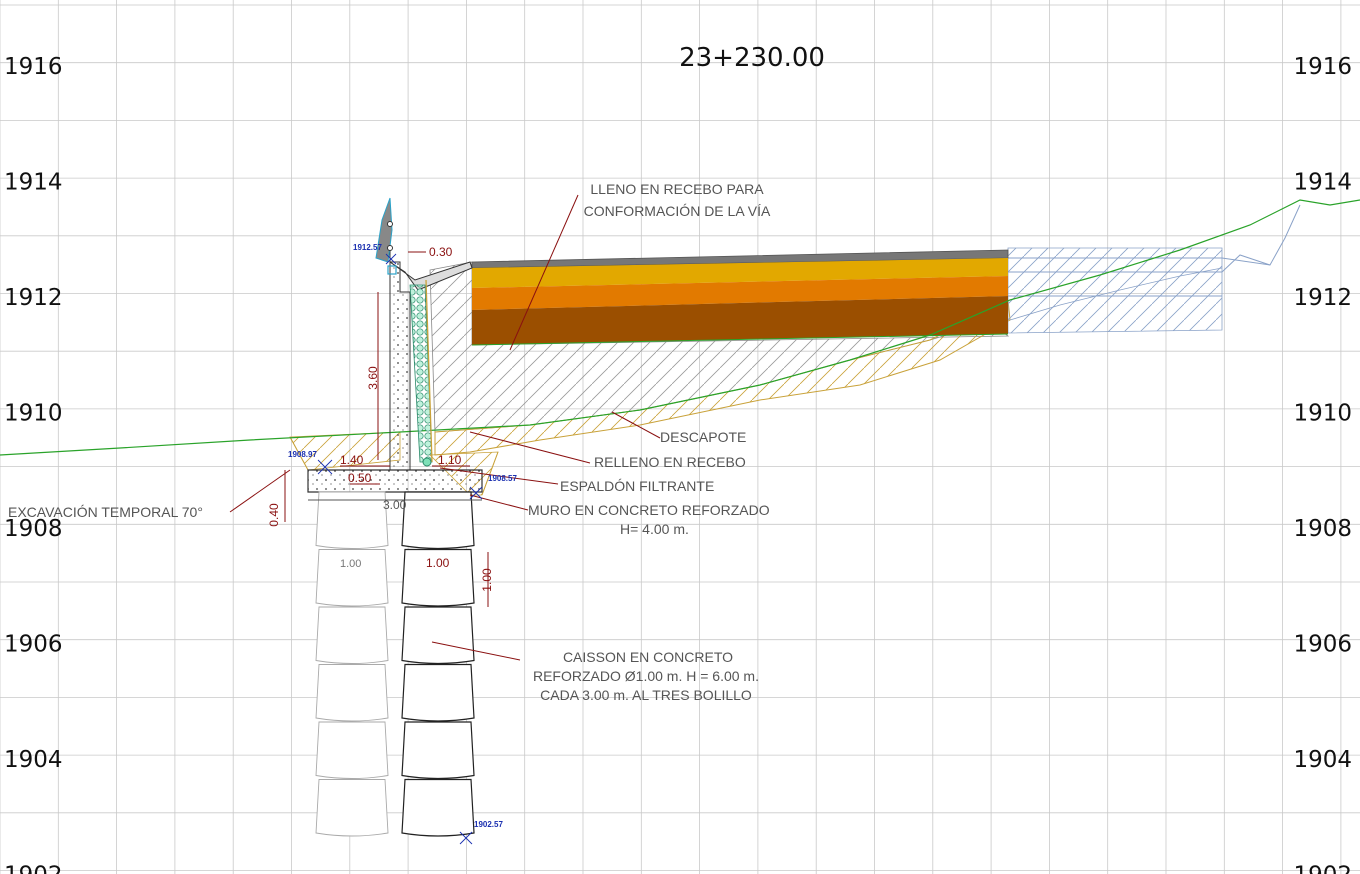 This screenshot has width=1360, height=874. Describe the element at coordinates (1322, 464) in the screenshot. I see `elevation-axis-right: 1916 1914 1912 1910 1908 1906 1904 1902` at that location.